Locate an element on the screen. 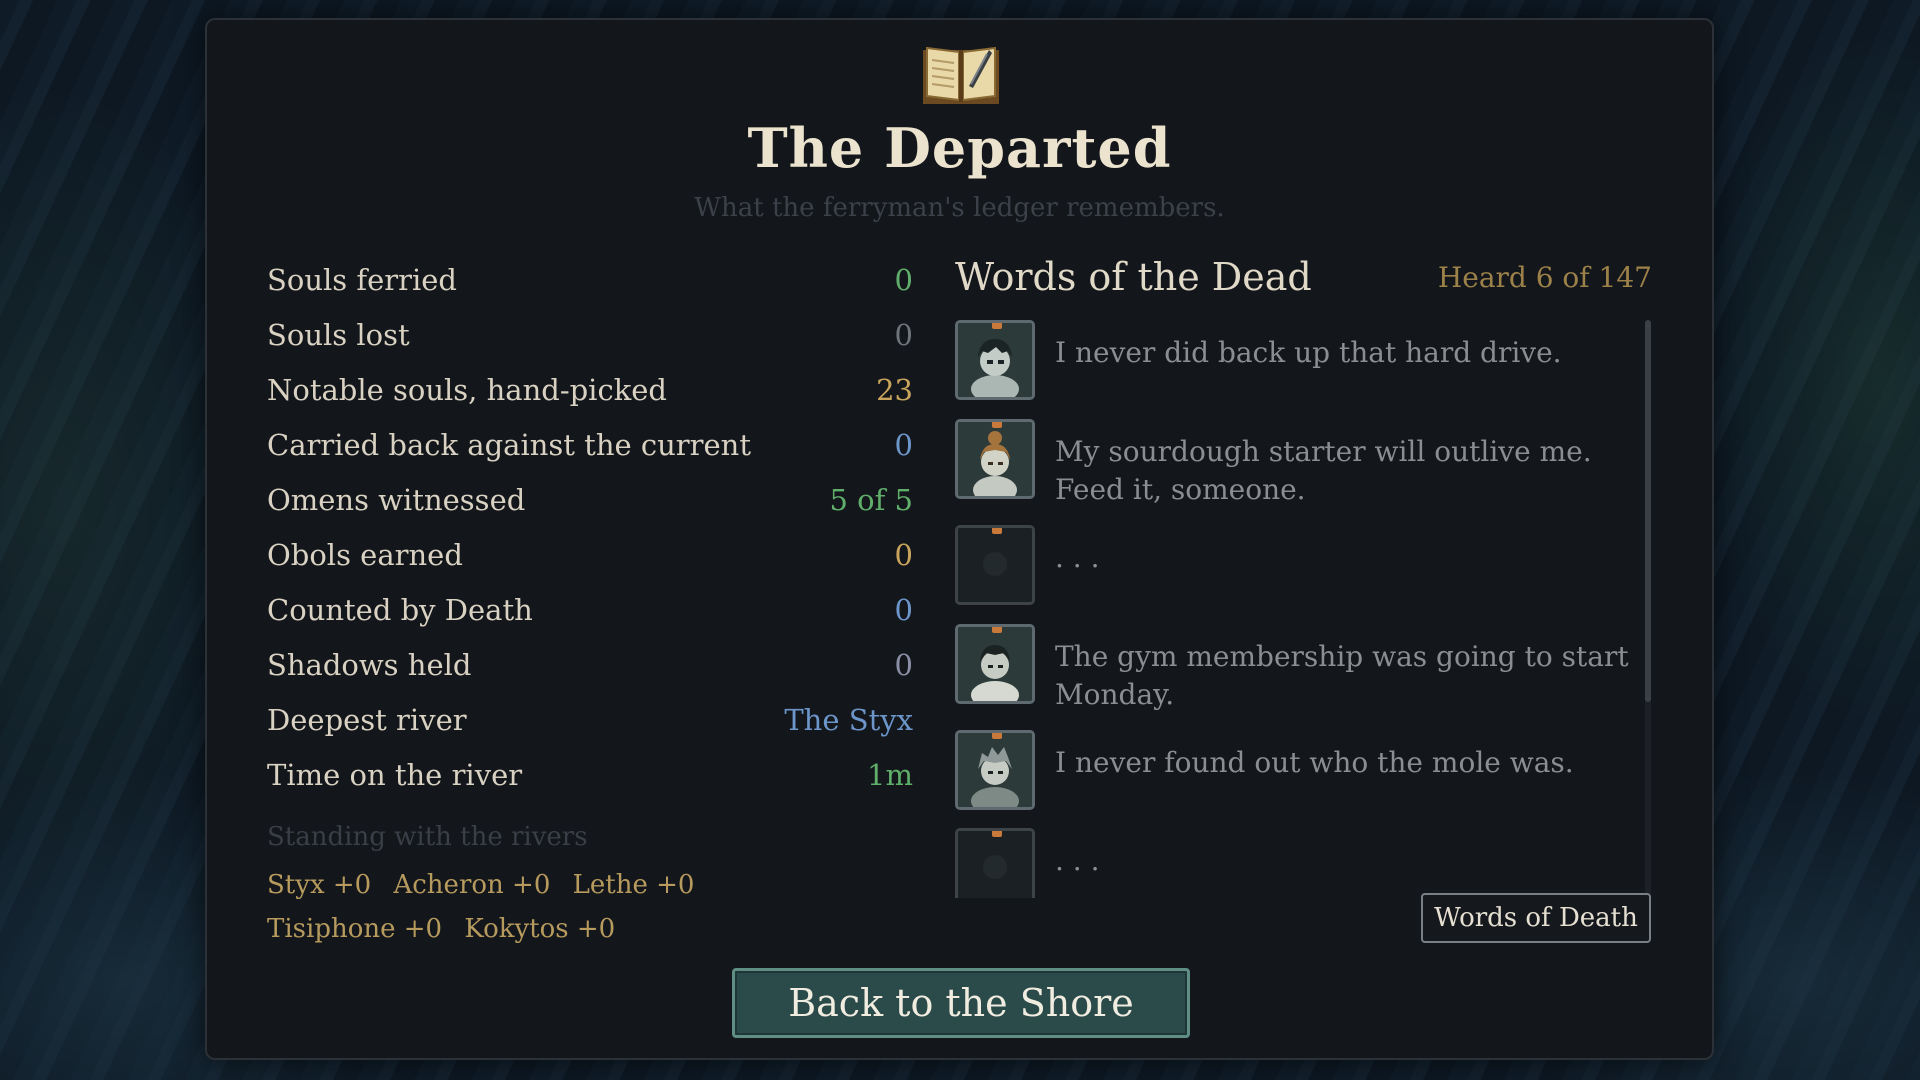 This screenshot has height=1080, width=1920. stat-row-carried-back: Carried back against the current 0 is located at coordinates (590, 444).